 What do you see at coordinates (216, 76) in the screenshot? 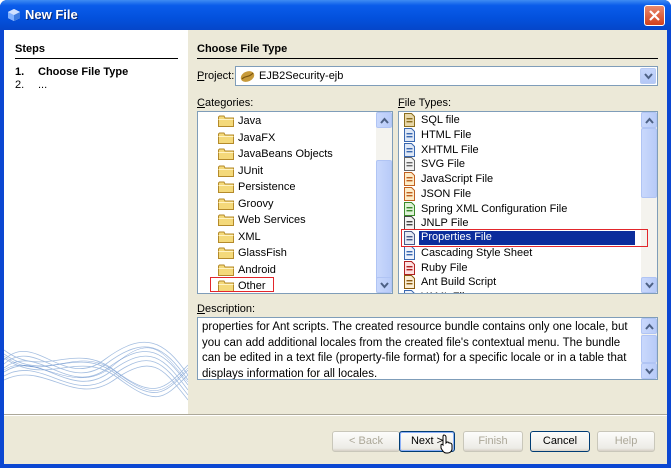
I see `project-label: Project:` at bounding box center [216, 76].